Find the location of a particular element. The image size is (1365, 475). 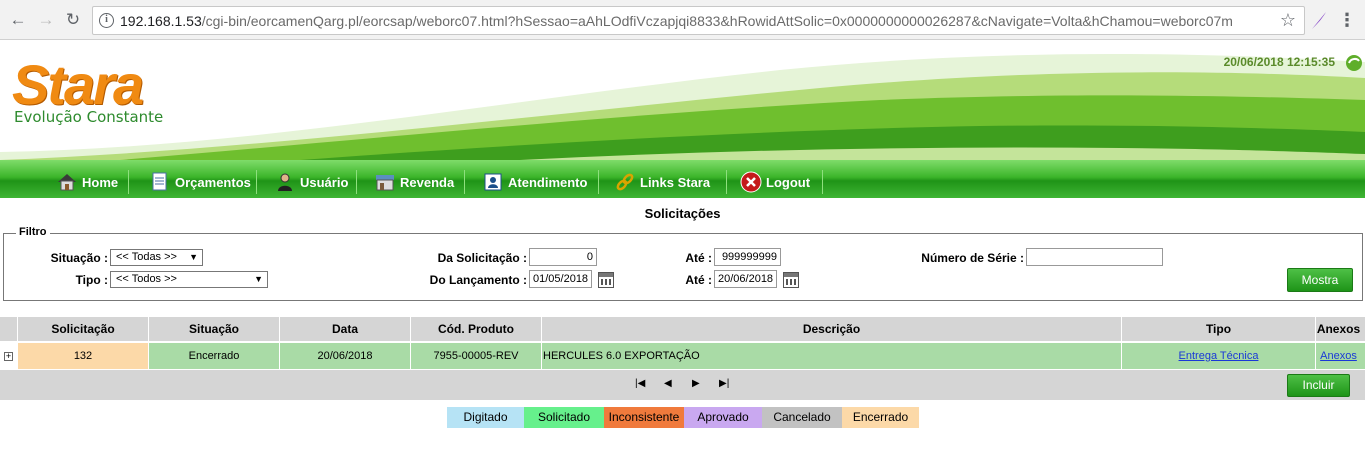

menu-links-label: Links Stara is located at coordinates (675, 182).